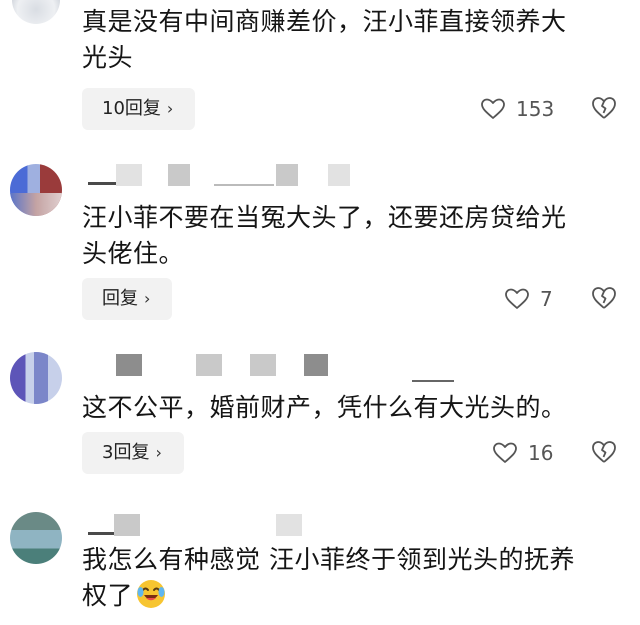 Image resolution: width=640 pixels, height=625 pixels. I want to click on like-count: 7, so click(546, 299).